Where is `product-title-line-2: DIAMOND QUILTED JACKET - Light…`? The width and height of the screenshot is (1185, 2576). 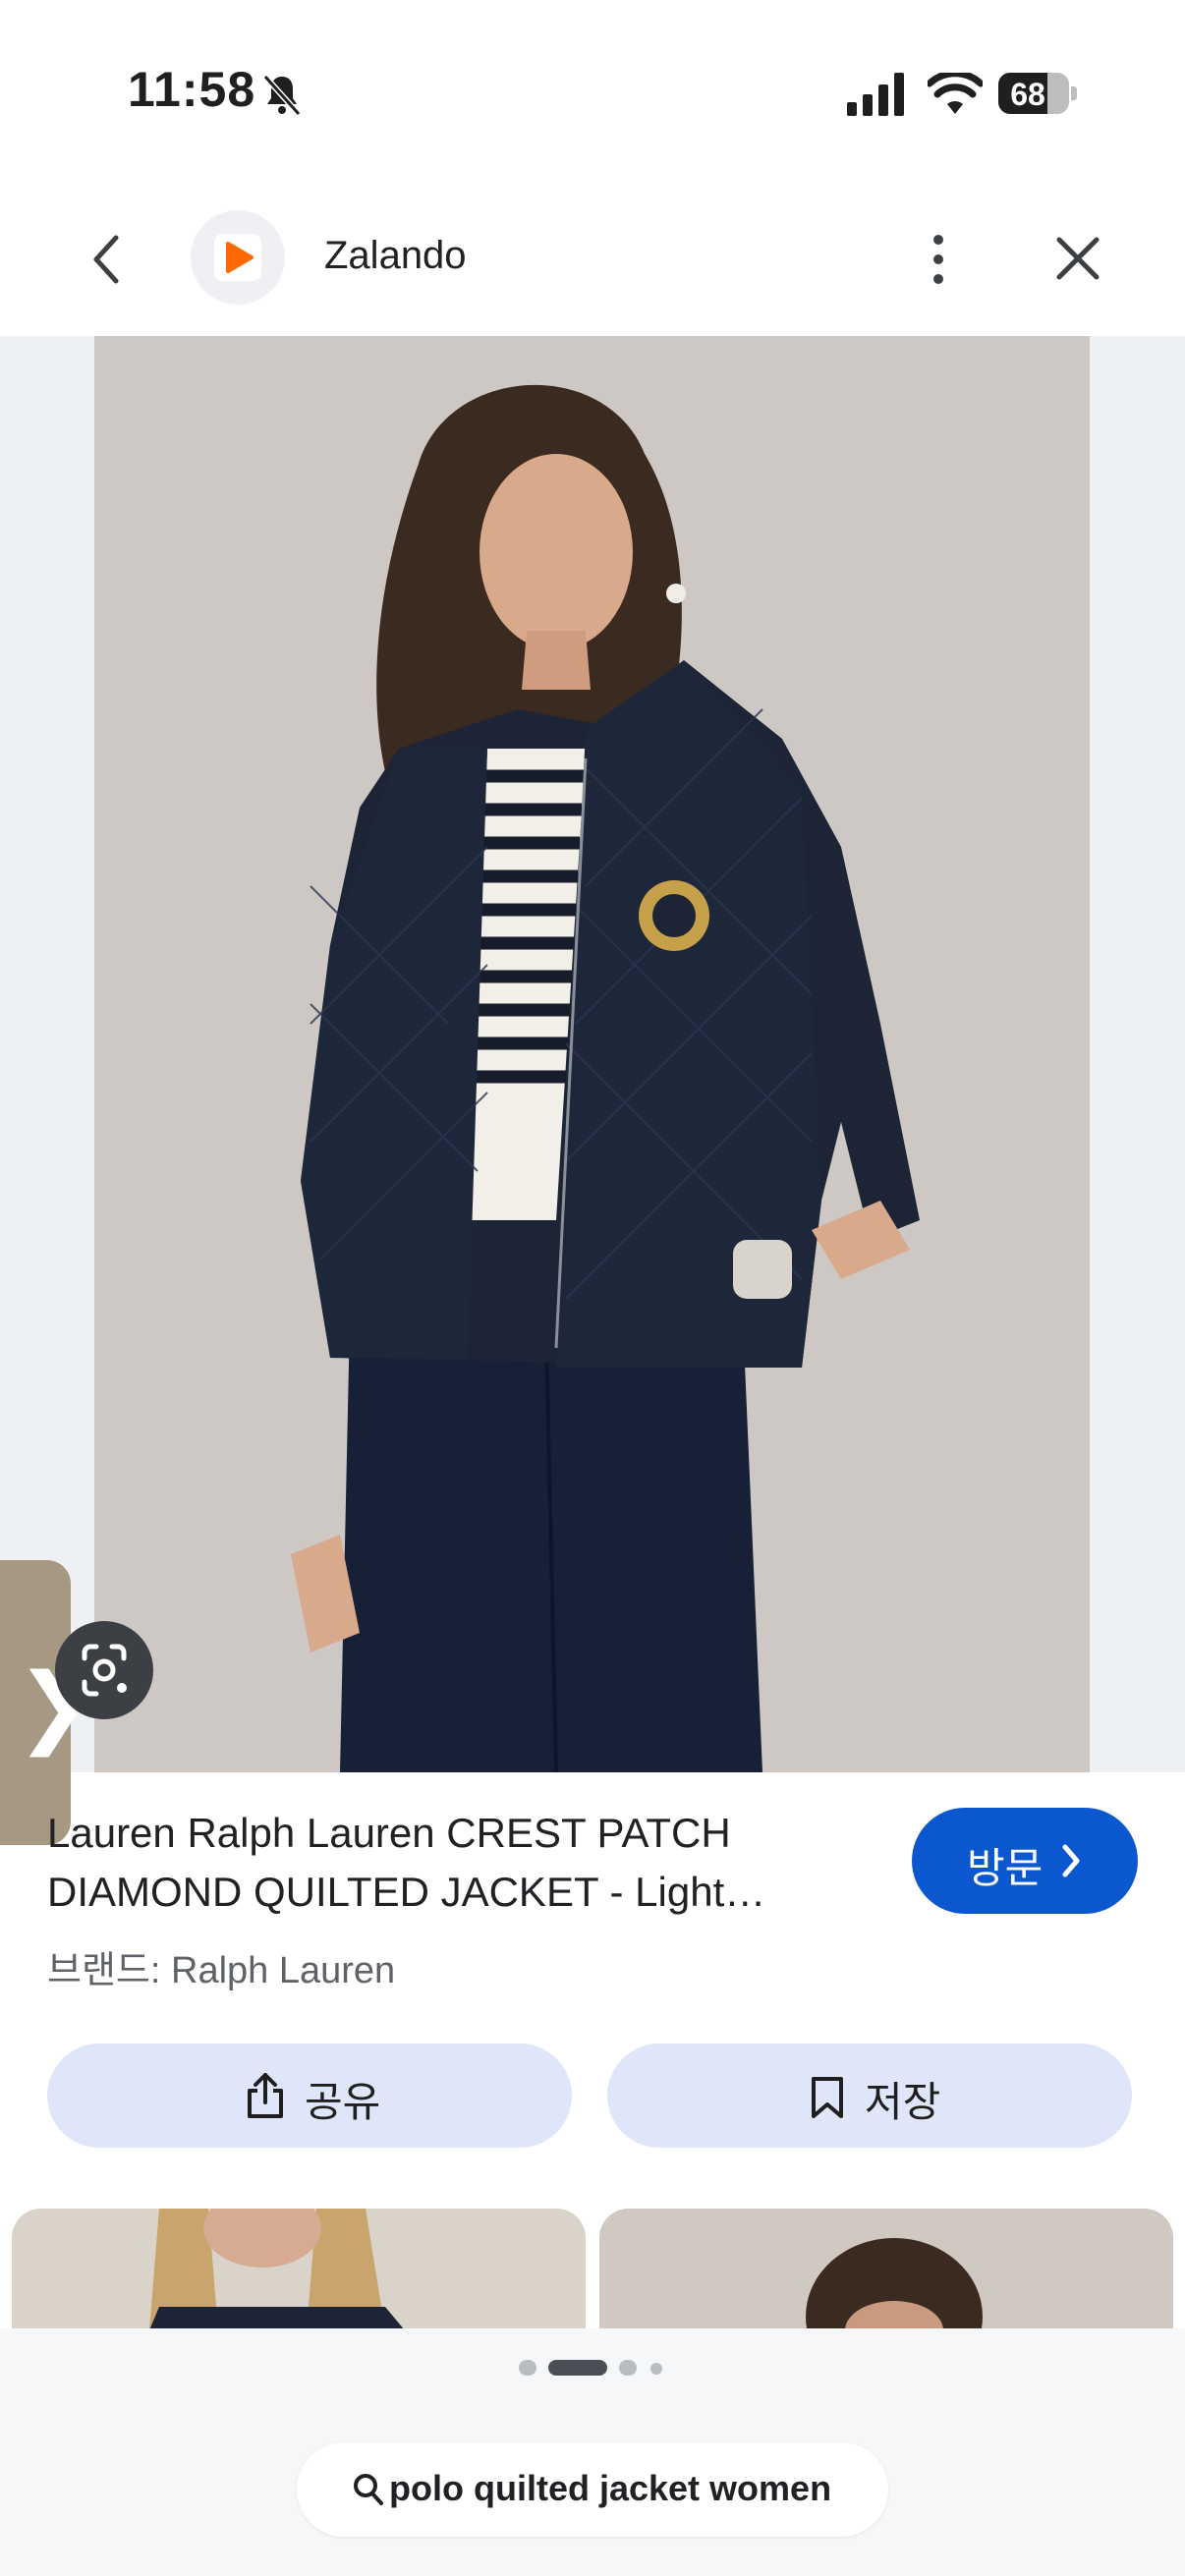 product-title-line-2: DIAMOND QUILTED JACKET - Light… is located at coordinates (407, 1892).